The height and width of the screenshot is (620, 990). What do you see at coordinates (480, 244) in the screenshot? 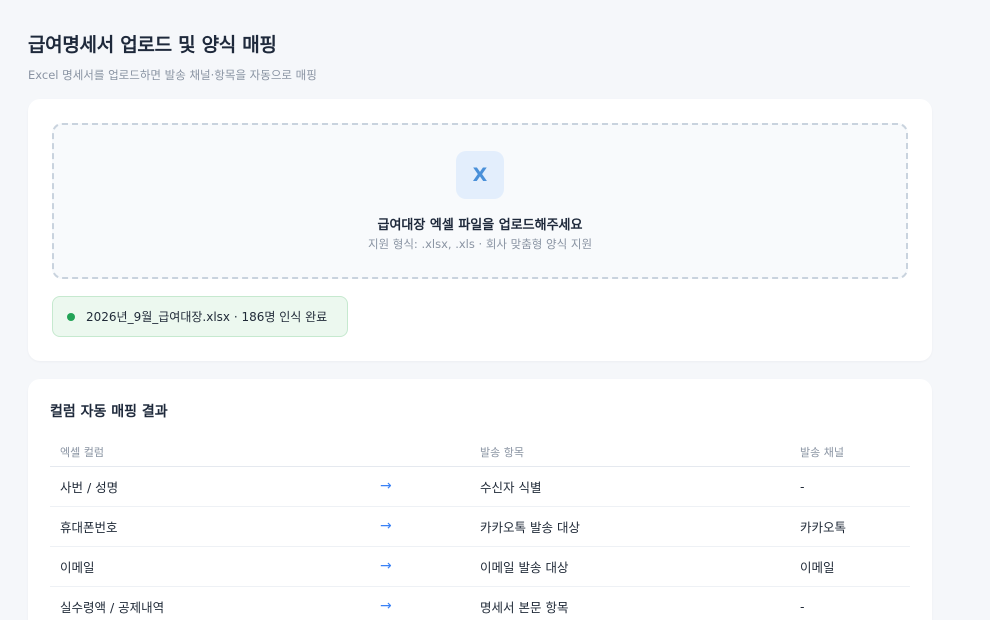
I see `dropzone-subtitle: 지원 형식: .xlsx, .xls · 회사 맞춤형 양식 지원` at bounding box center [480, 244].